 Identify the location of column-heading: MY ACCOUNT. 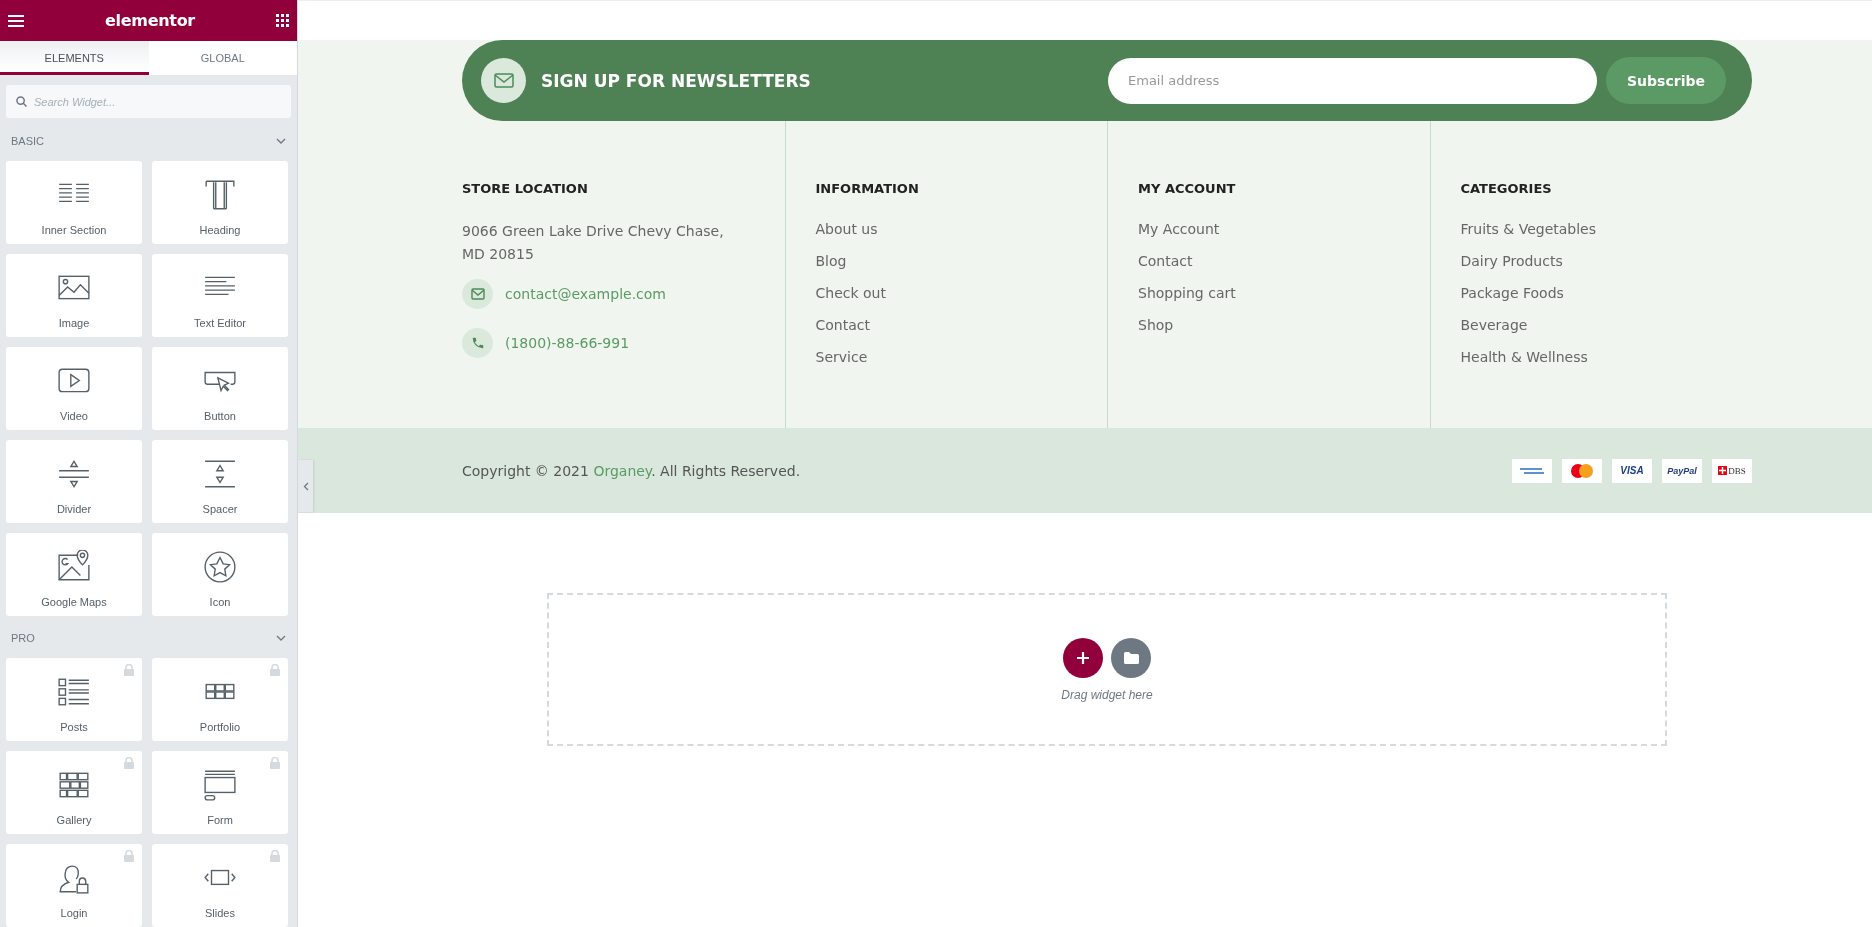
(1187, 188).